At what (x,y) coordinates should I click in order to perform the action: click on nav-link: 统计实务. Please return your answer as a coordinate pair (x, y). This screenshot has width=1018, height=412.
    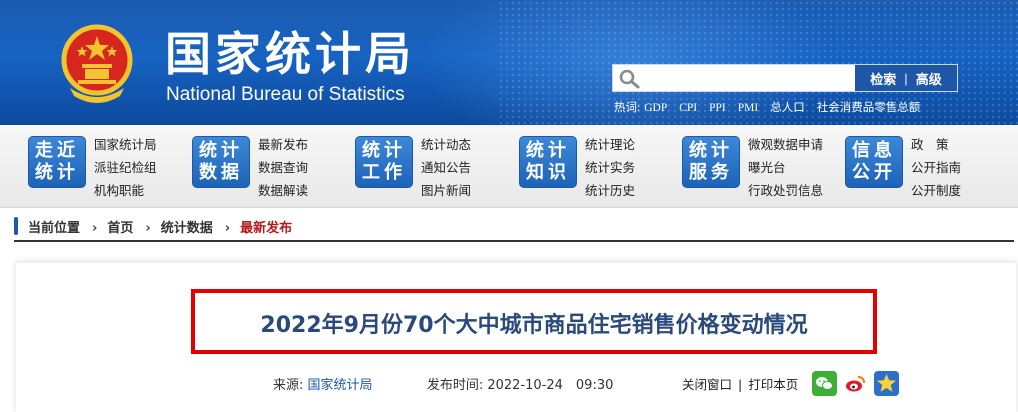
    Looking at the image, I should click on (610, 167).